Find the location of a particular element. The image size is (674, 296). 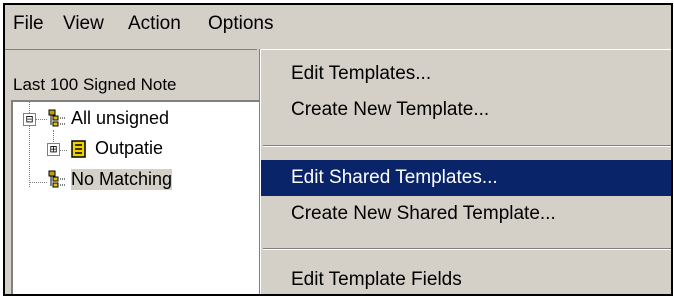

tree-node-label: No Matching is located at coordinates (122, 179).